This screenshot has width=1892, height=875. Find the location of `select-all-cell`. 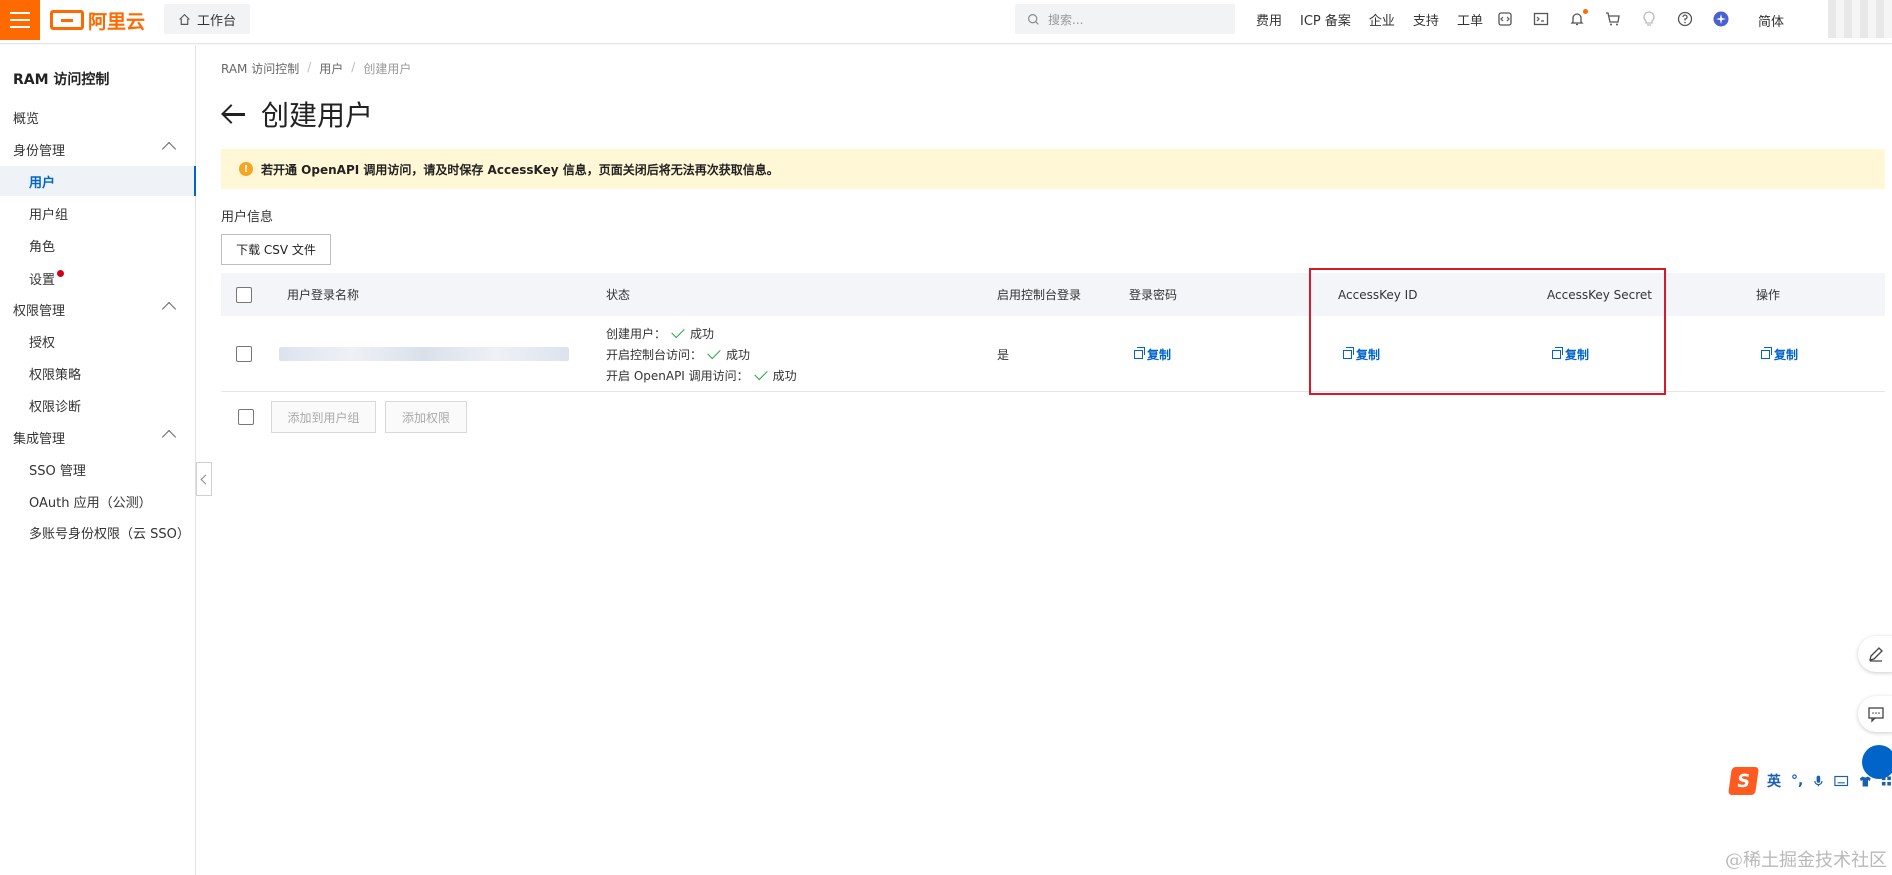

select-all-cell is located at coordinates (244, 294).